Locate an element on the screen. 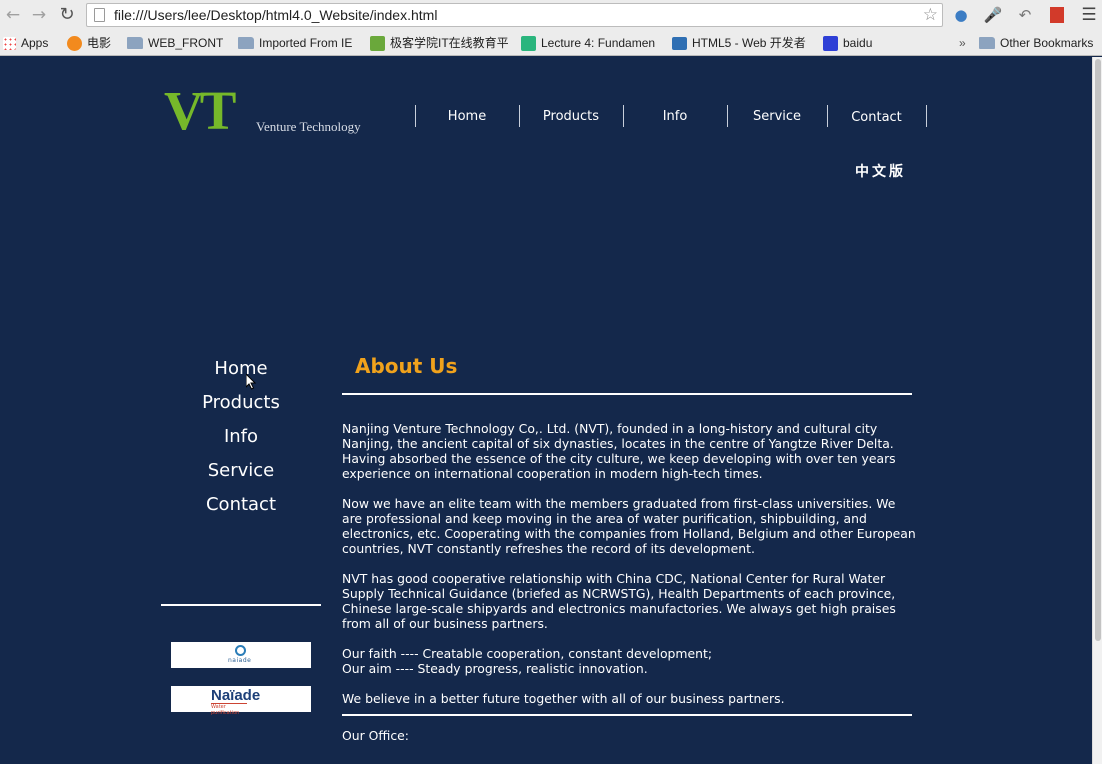 Image resolution: width=1102 pixels, height=764 pixels. bookmark-jikexueyuan: 极客学院IT在线教育平 is located at coordinates (439, 43).